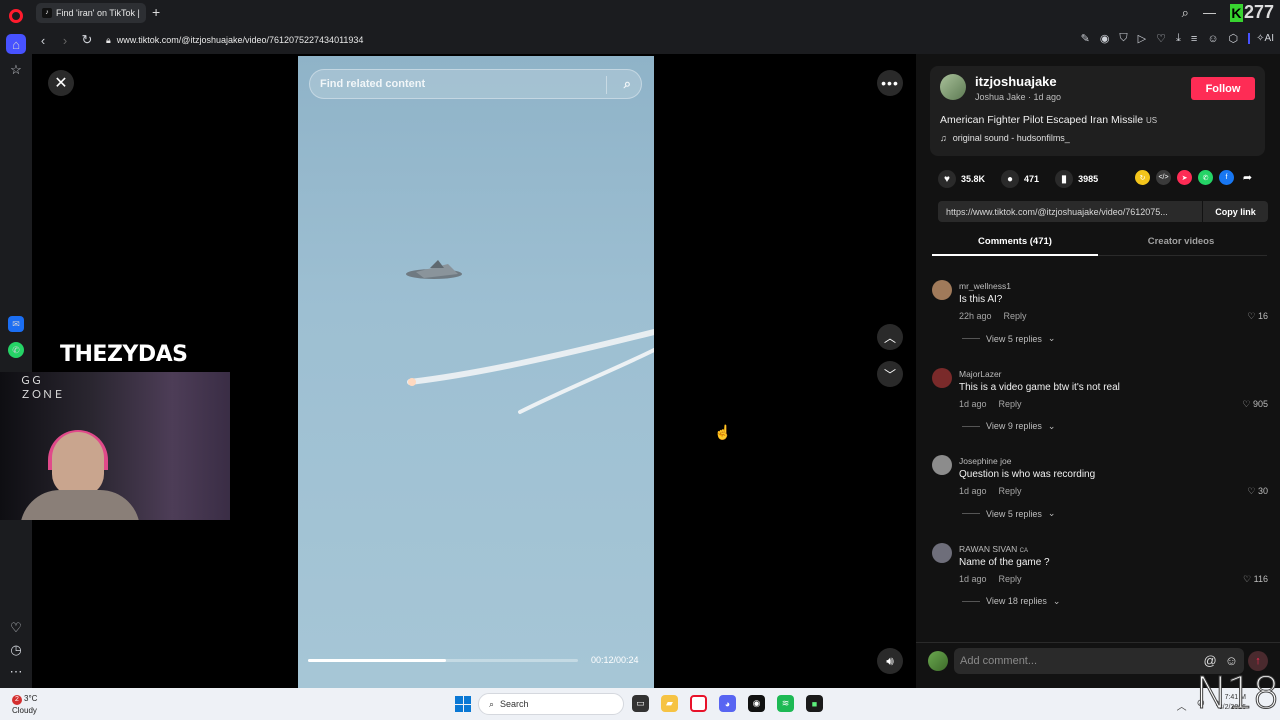 The height and width of the screenshot is (720, 1280). I want to click on taskbar-search: ⌕ Search, so click(551, 704).